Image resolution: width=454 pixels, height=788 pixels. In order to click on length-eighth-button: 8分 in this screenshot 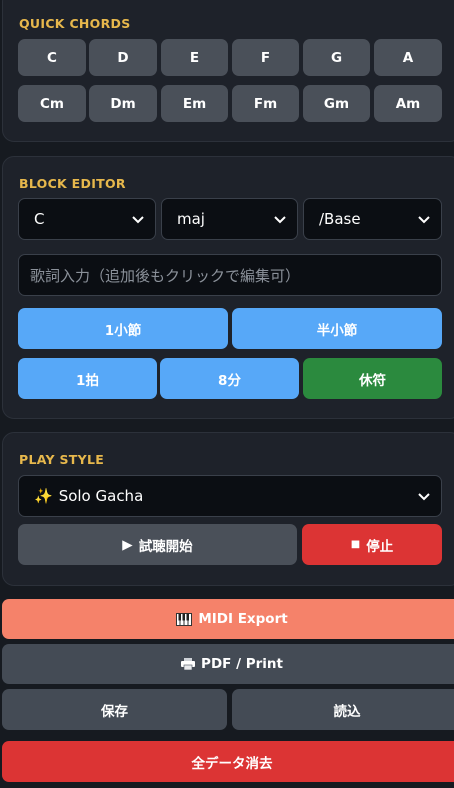, I will do `click(229, 378)`.